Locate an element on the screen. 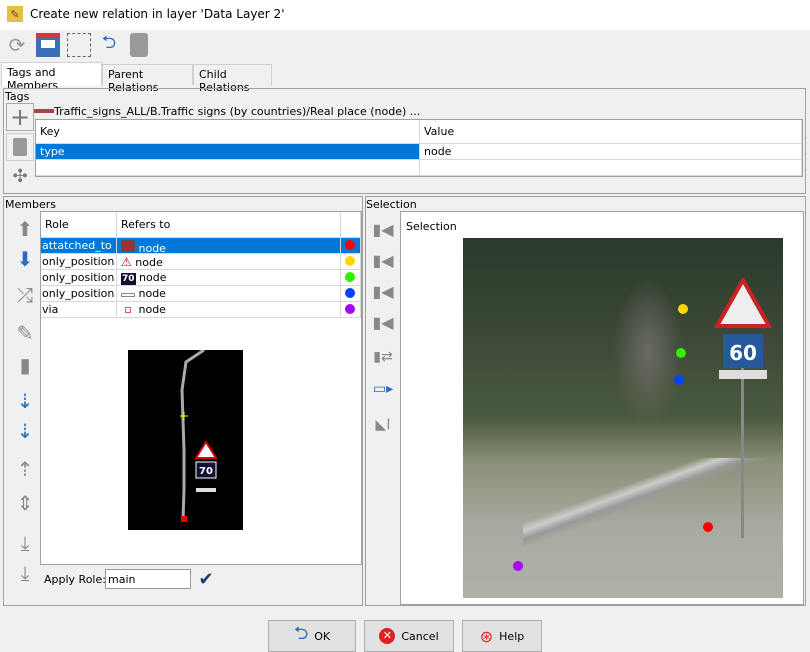 This screenshot has width=810, height=652. help-lifebuoy-icon: ⊛ is located at coordinates (486, 636).